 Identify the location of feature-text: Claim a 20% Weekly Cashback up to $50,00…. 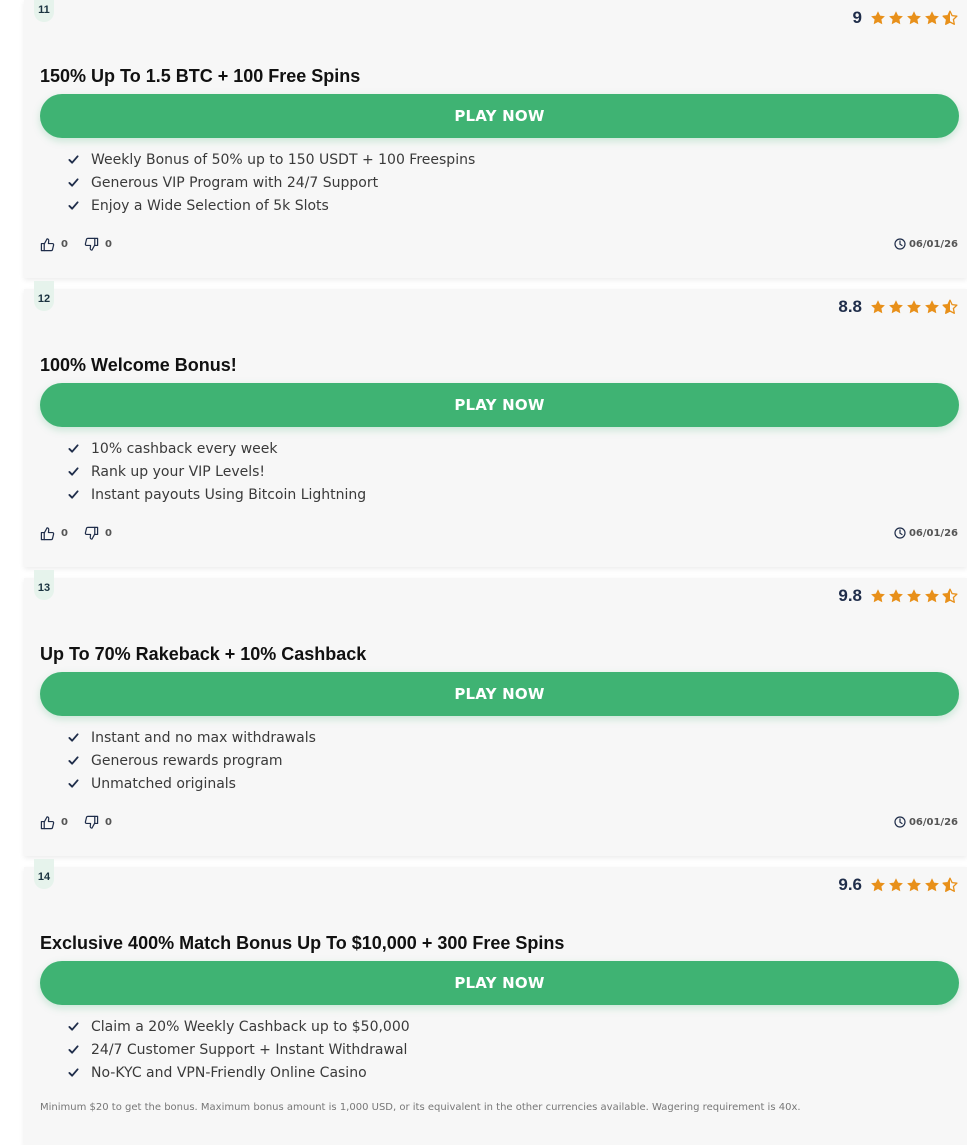
(250, 1026).